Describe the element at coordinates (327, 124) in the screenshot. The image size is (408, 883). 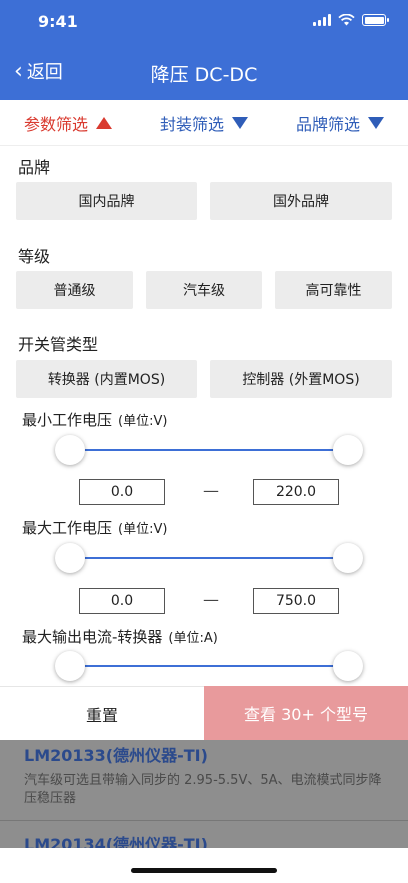
I see `tab-brand-filter-label: 品牌筛选` at that location.